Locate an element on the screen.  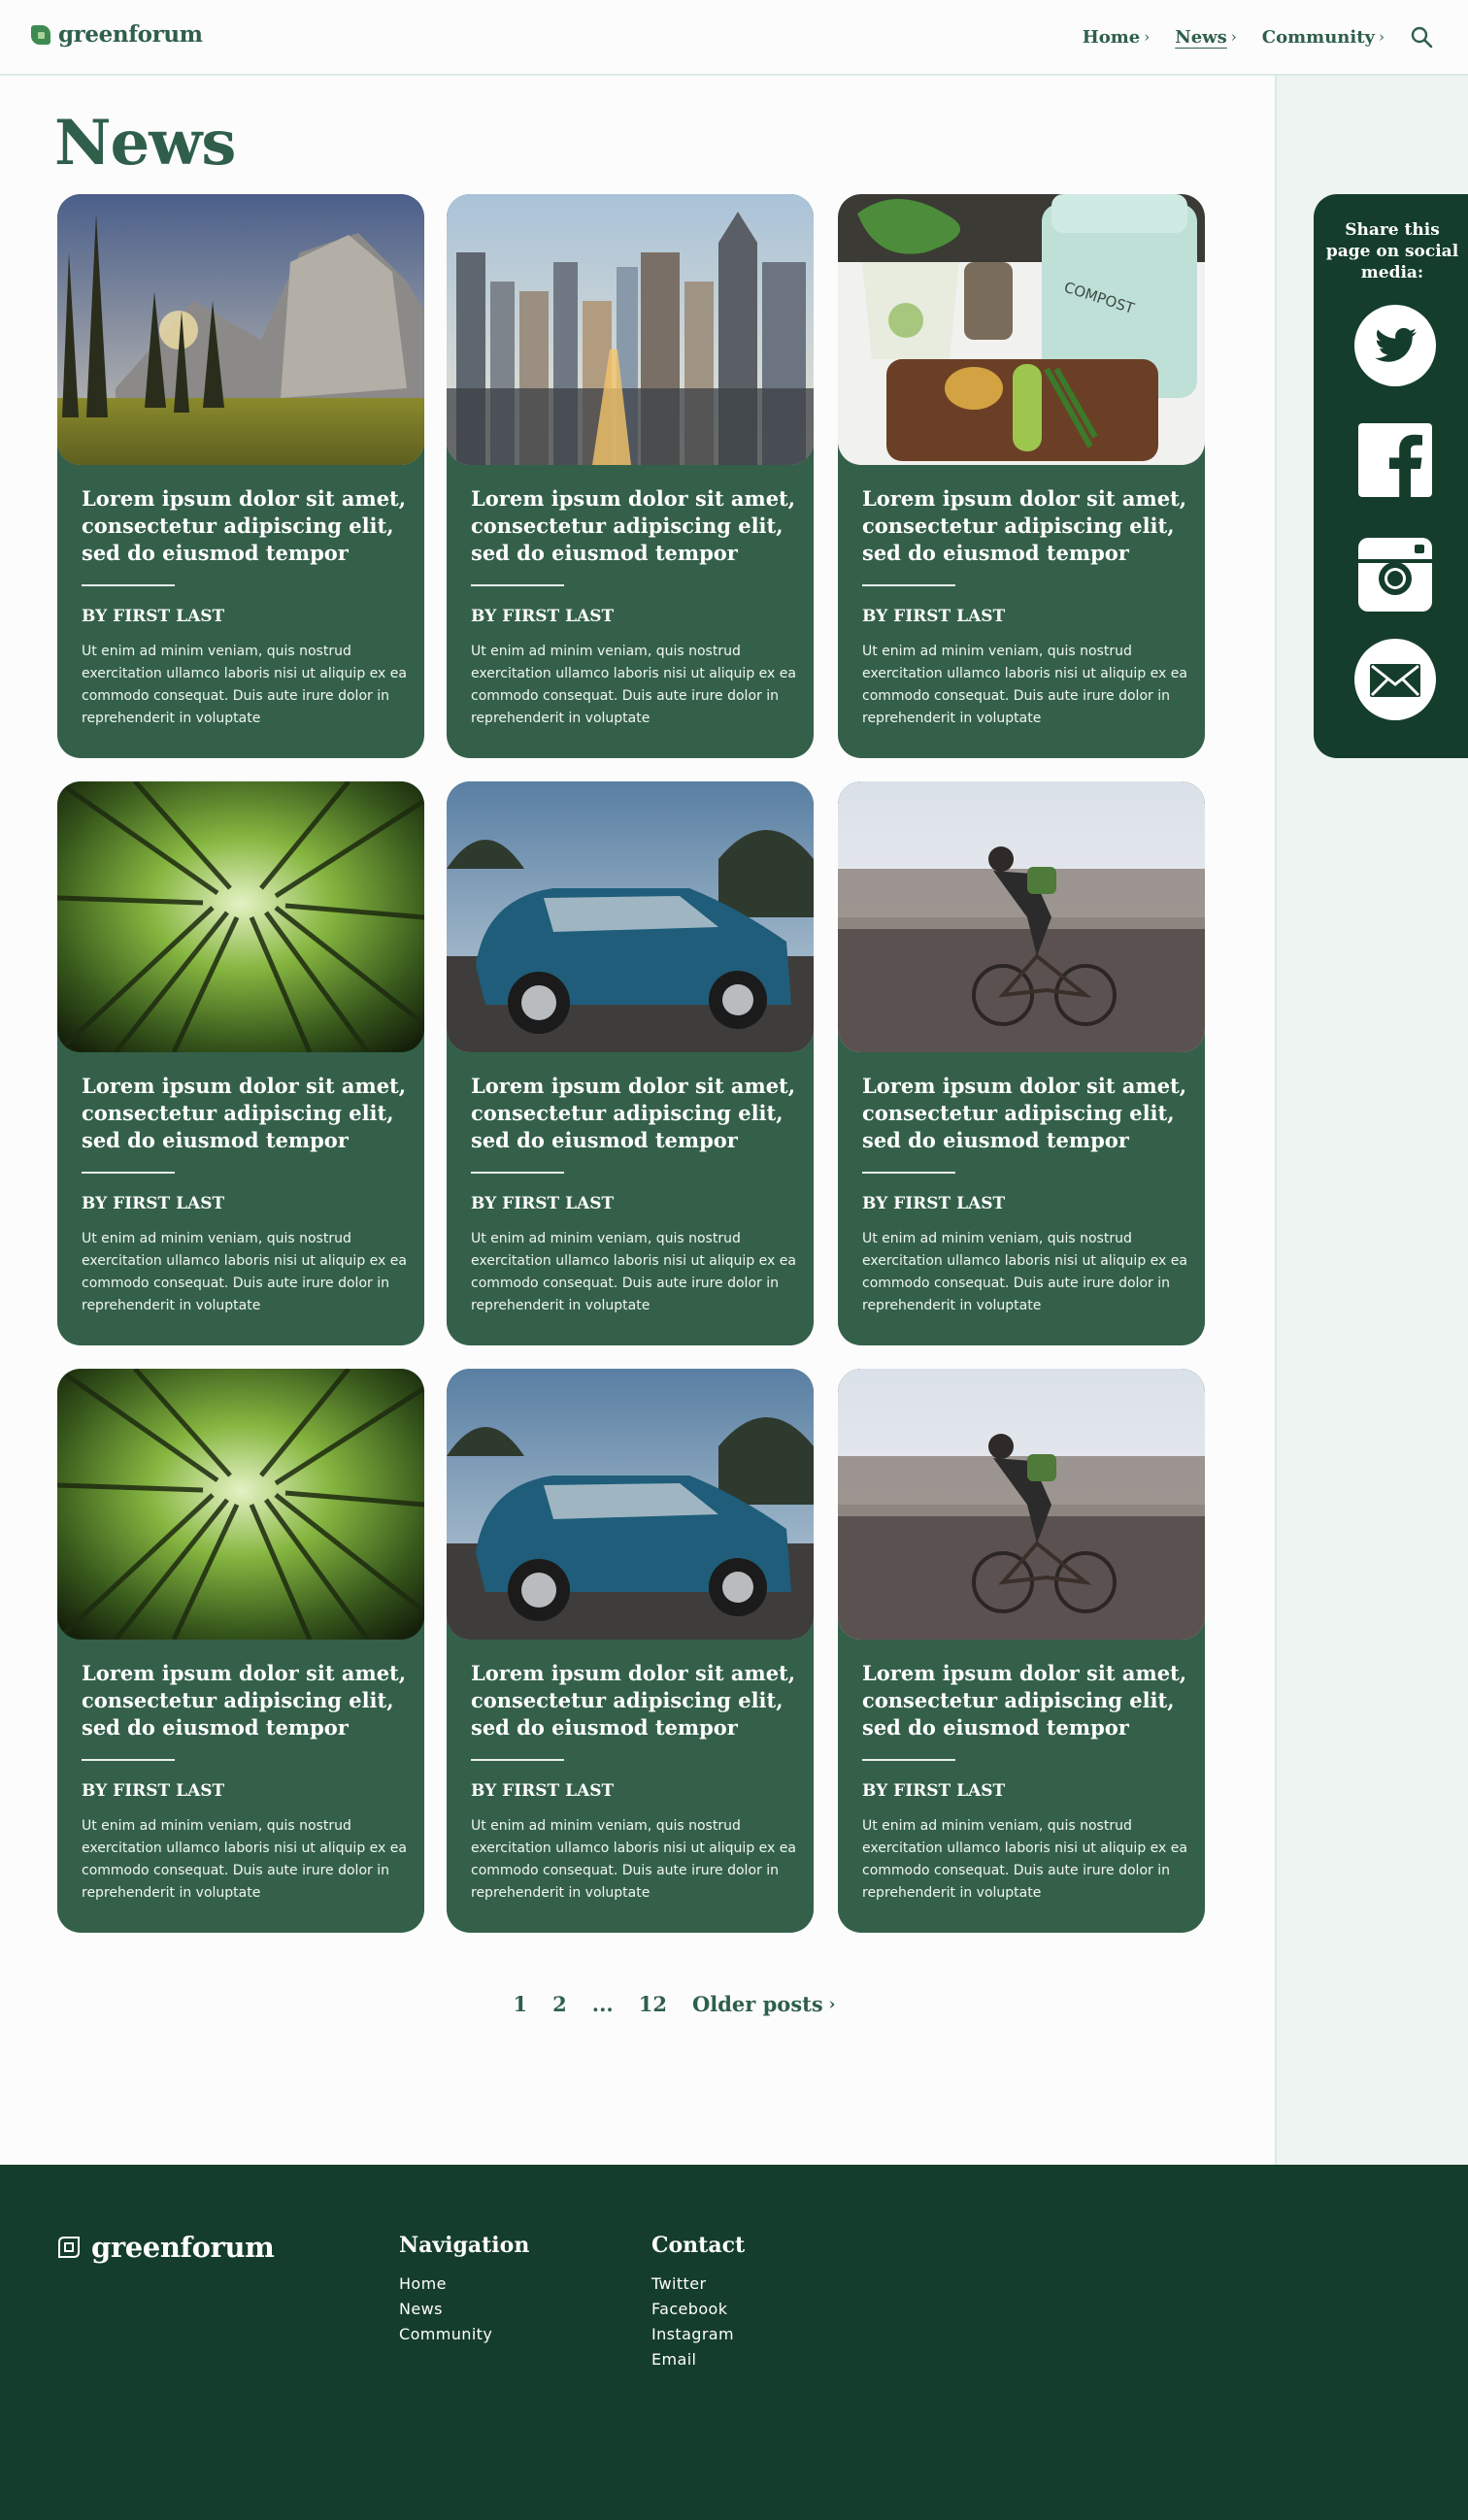
twitter-icon is located at coordinates (1395, 345).